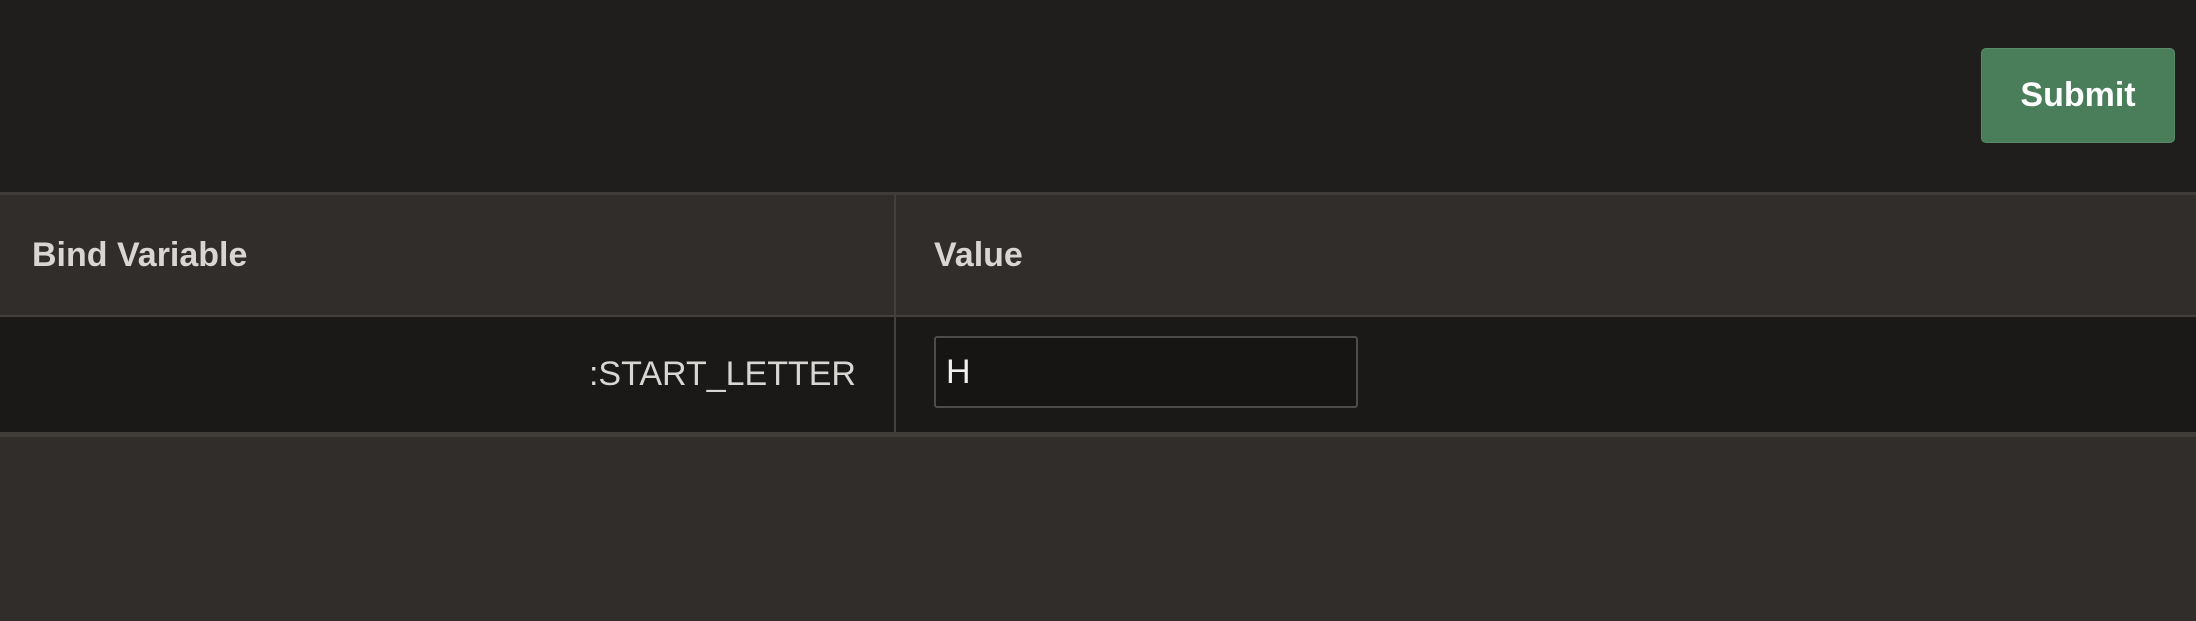 The image size is (2196, 621). I want to click on bind-variable-column-header: Bind Variable, so click(448, 255).